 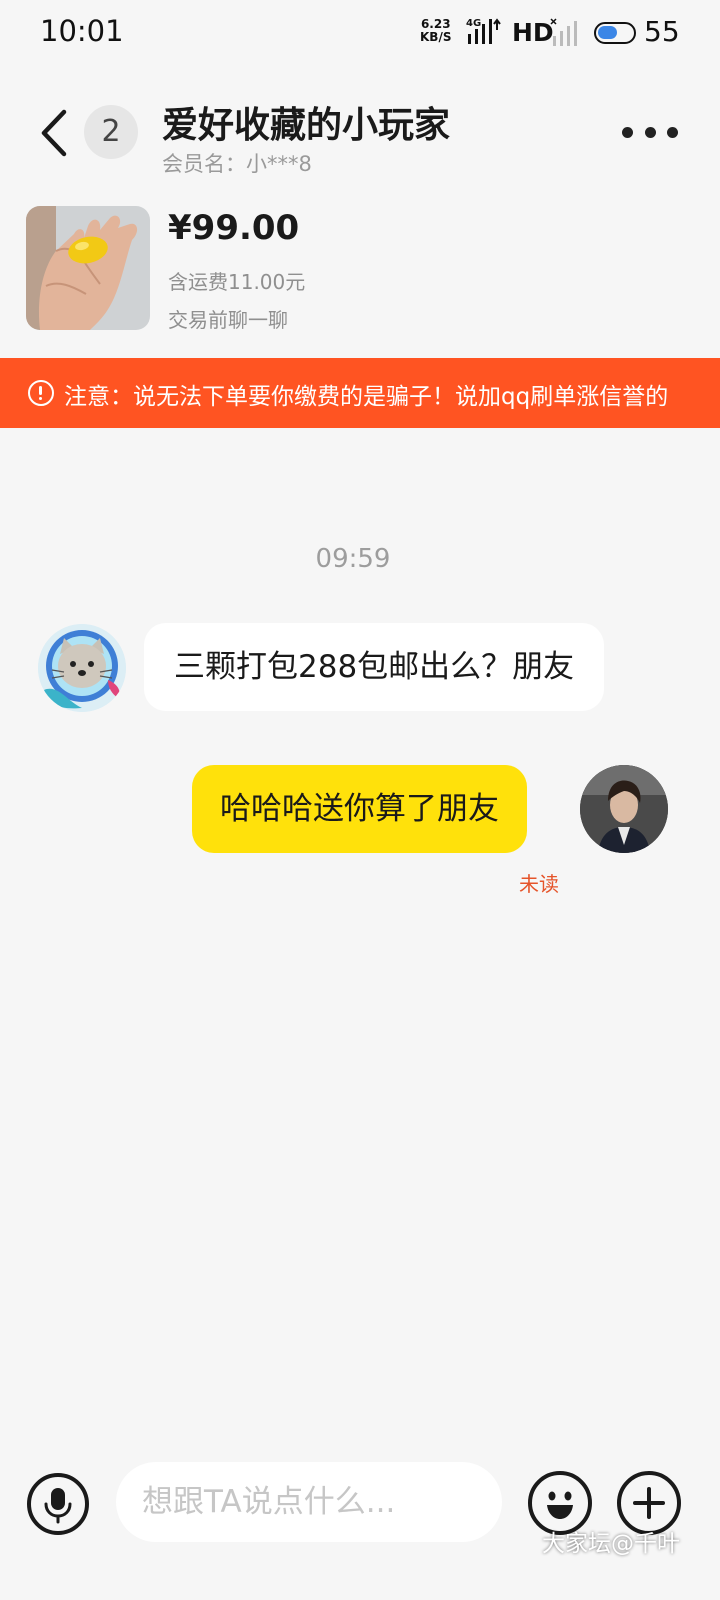 I want to click on alert-icon, so click(x=41, y=393).